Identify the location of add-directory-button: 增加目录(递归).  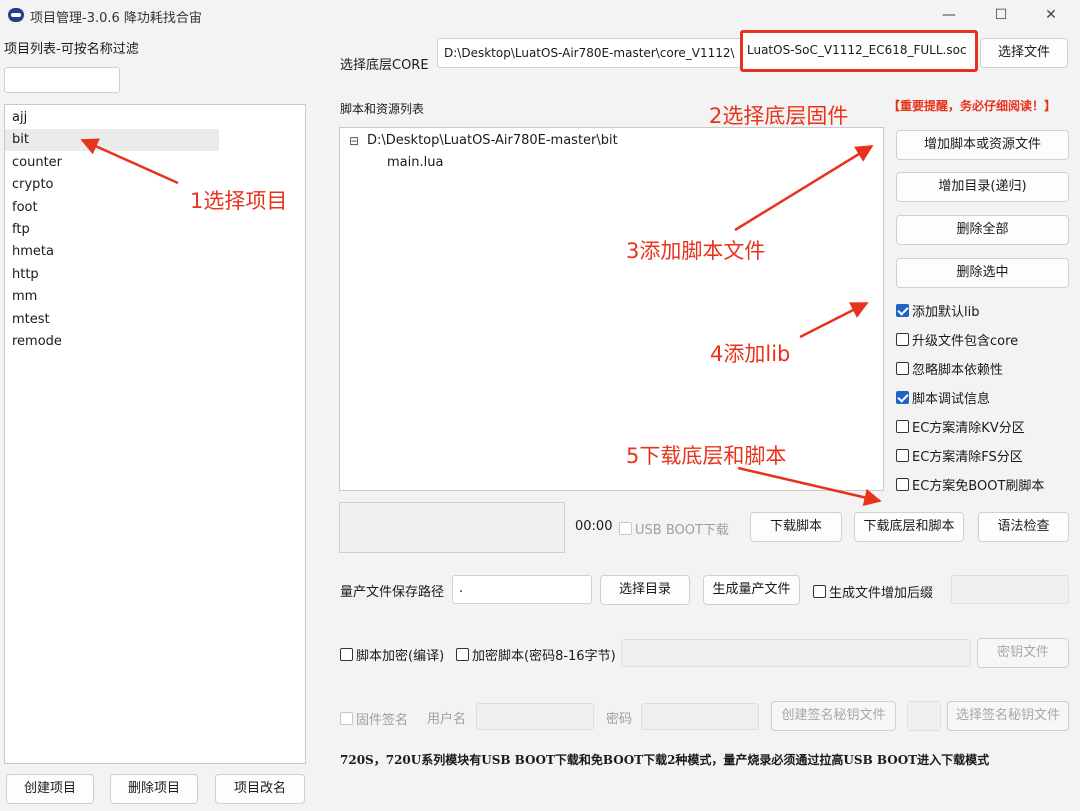
(982, 187).